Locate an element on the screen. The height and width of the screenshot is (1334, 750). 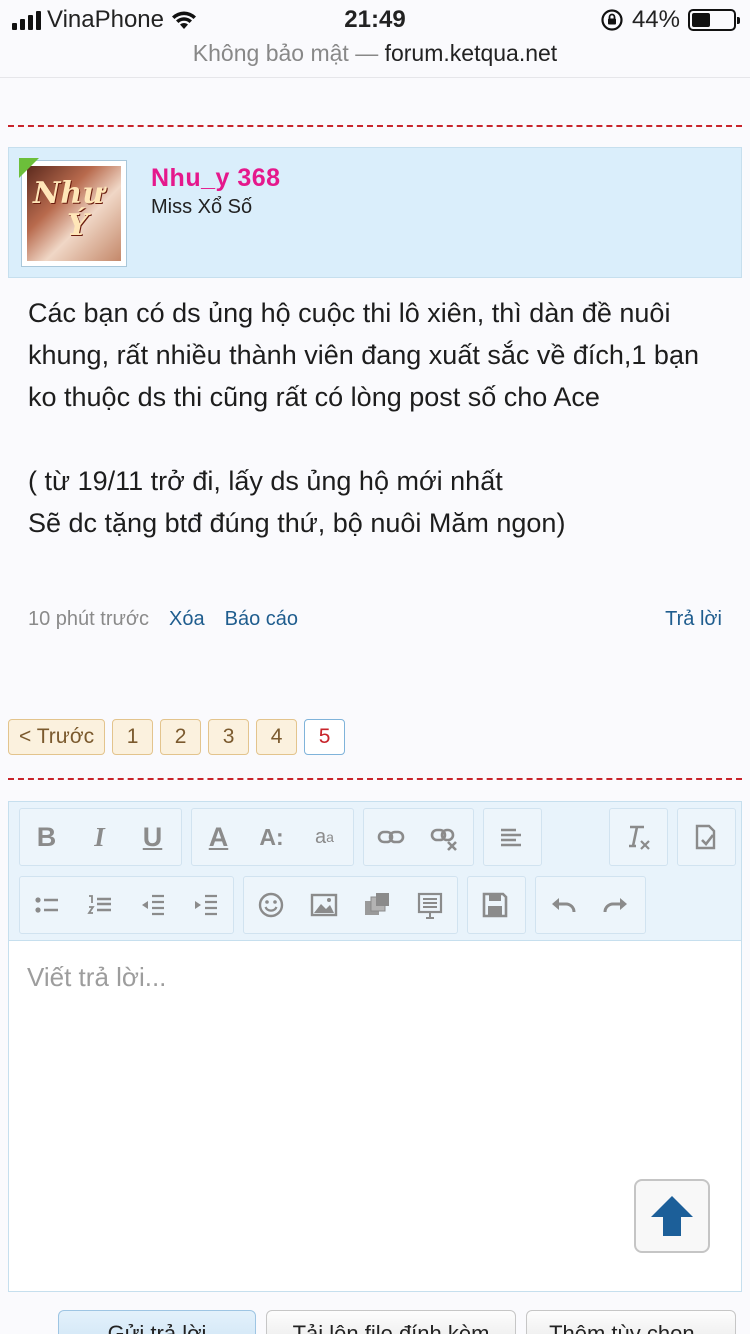
align-group is located at coordinates (512, 837).